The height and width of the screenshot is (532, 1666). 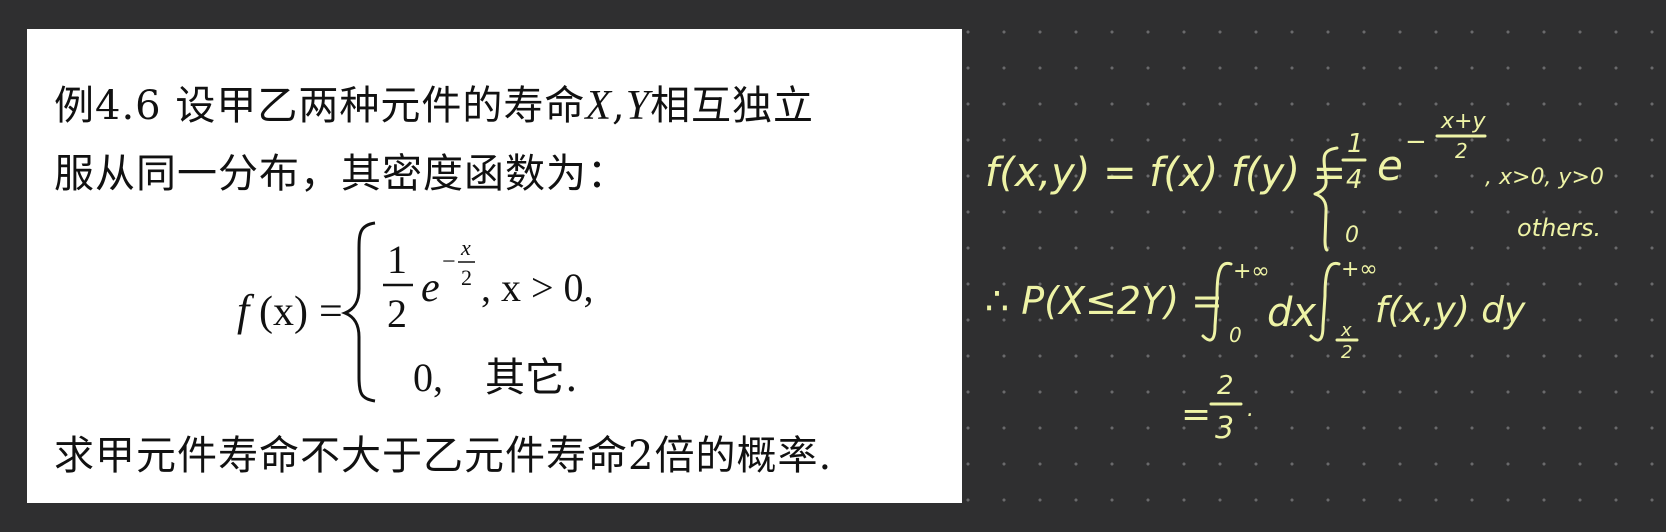 I want to click on solution-coefficient-numerator: 1, so click(x=1355, y=144).